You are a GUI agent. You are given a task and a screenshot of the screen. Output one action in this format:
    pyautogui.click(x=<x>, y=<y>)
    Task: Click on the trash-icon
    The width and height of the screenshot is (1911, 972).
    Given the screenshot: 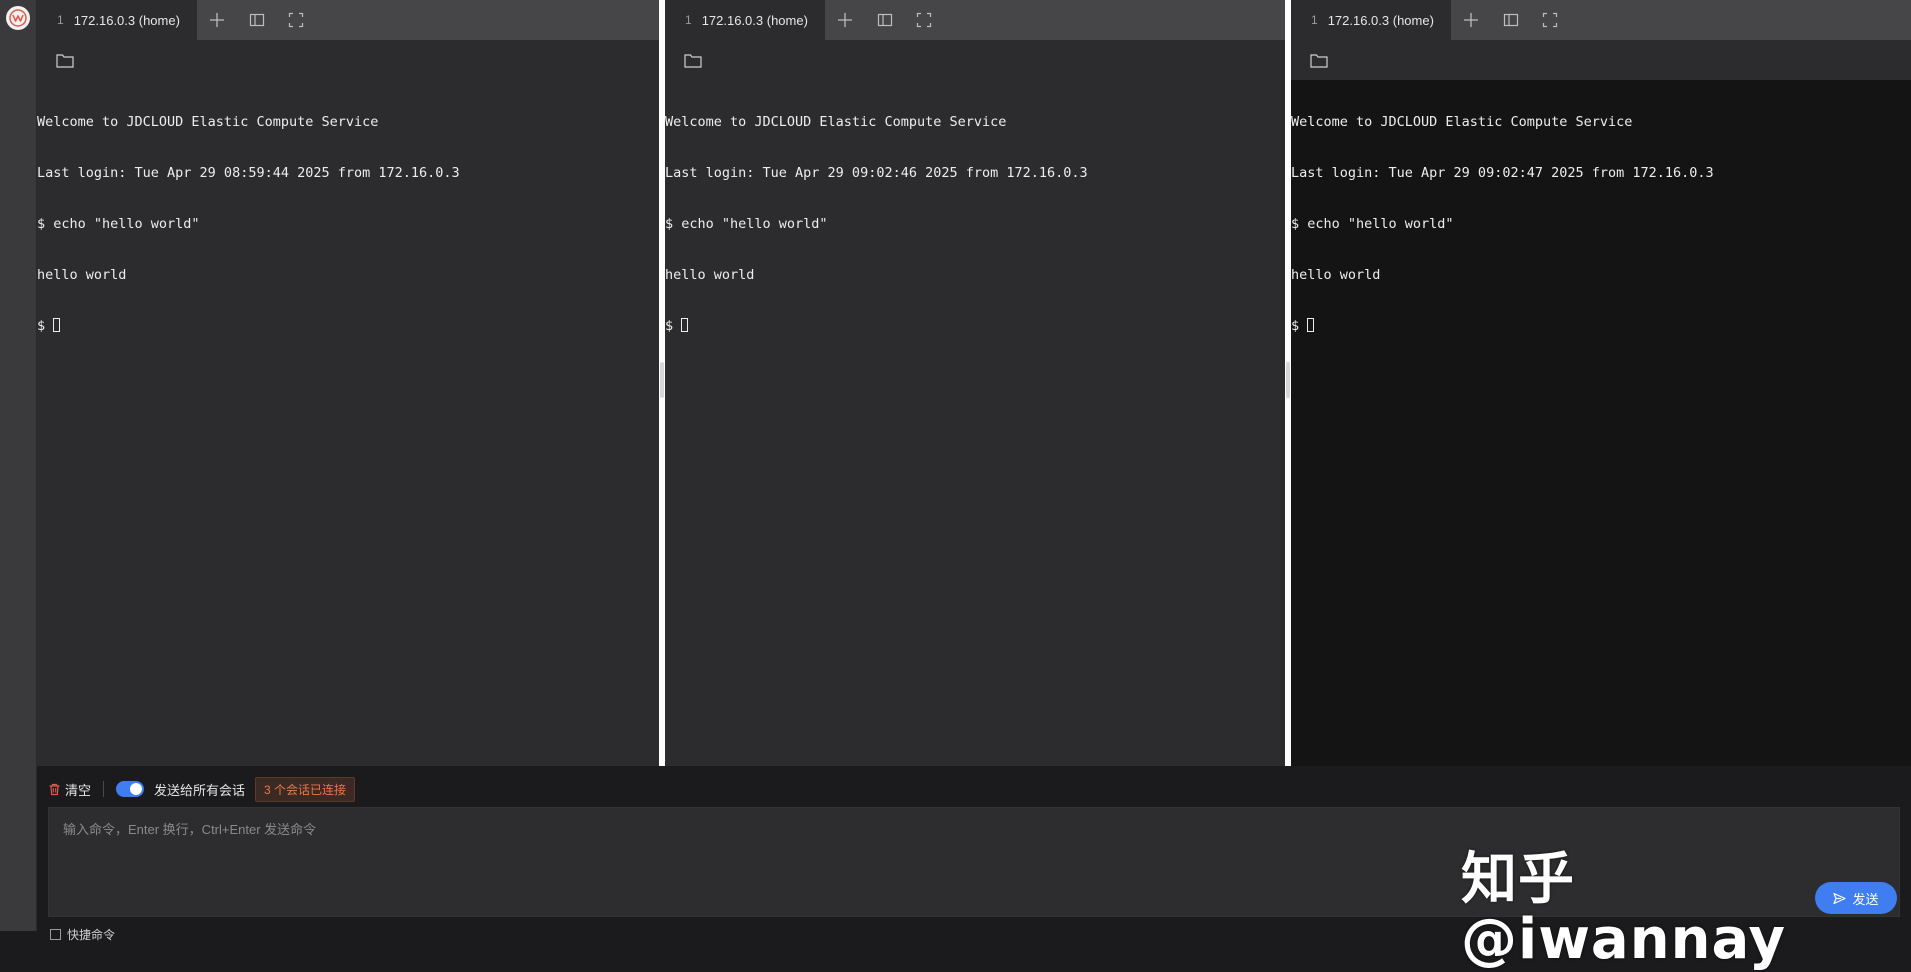 What is the action you would take?
    pyautogui.click(x=54, y=789)
    